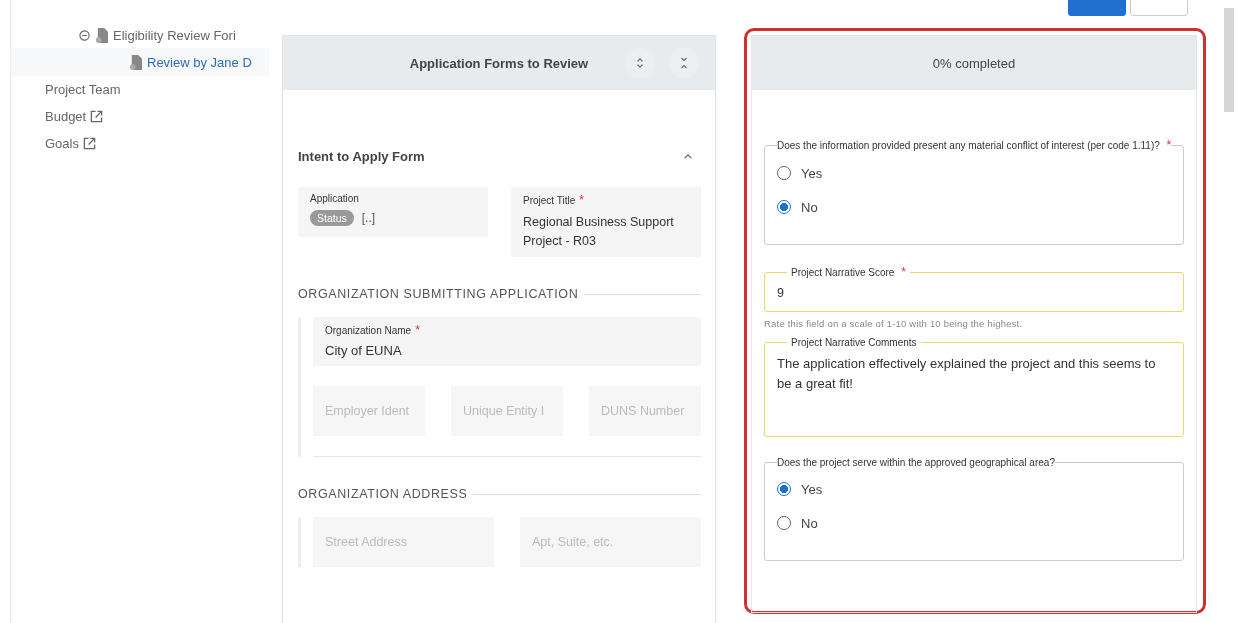  I want to click on expand-icon, so click(640, 63).